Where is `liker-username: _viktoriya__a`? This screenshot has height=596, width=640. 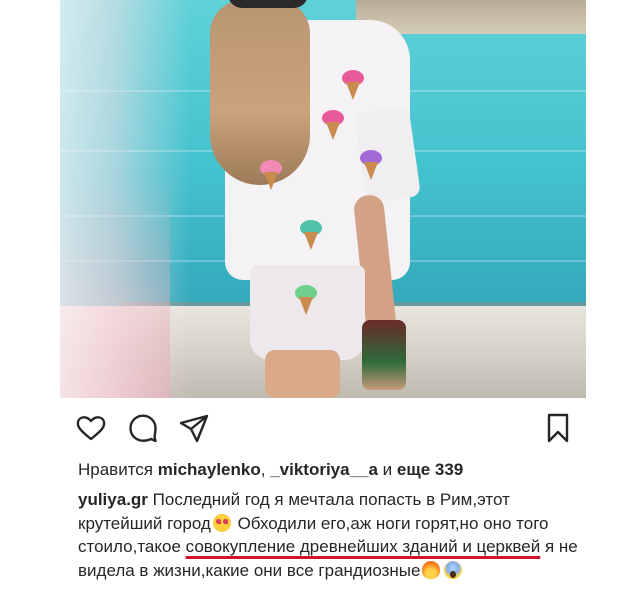
liker-username: _viktoriya__a is located at coordinates (324, 469).